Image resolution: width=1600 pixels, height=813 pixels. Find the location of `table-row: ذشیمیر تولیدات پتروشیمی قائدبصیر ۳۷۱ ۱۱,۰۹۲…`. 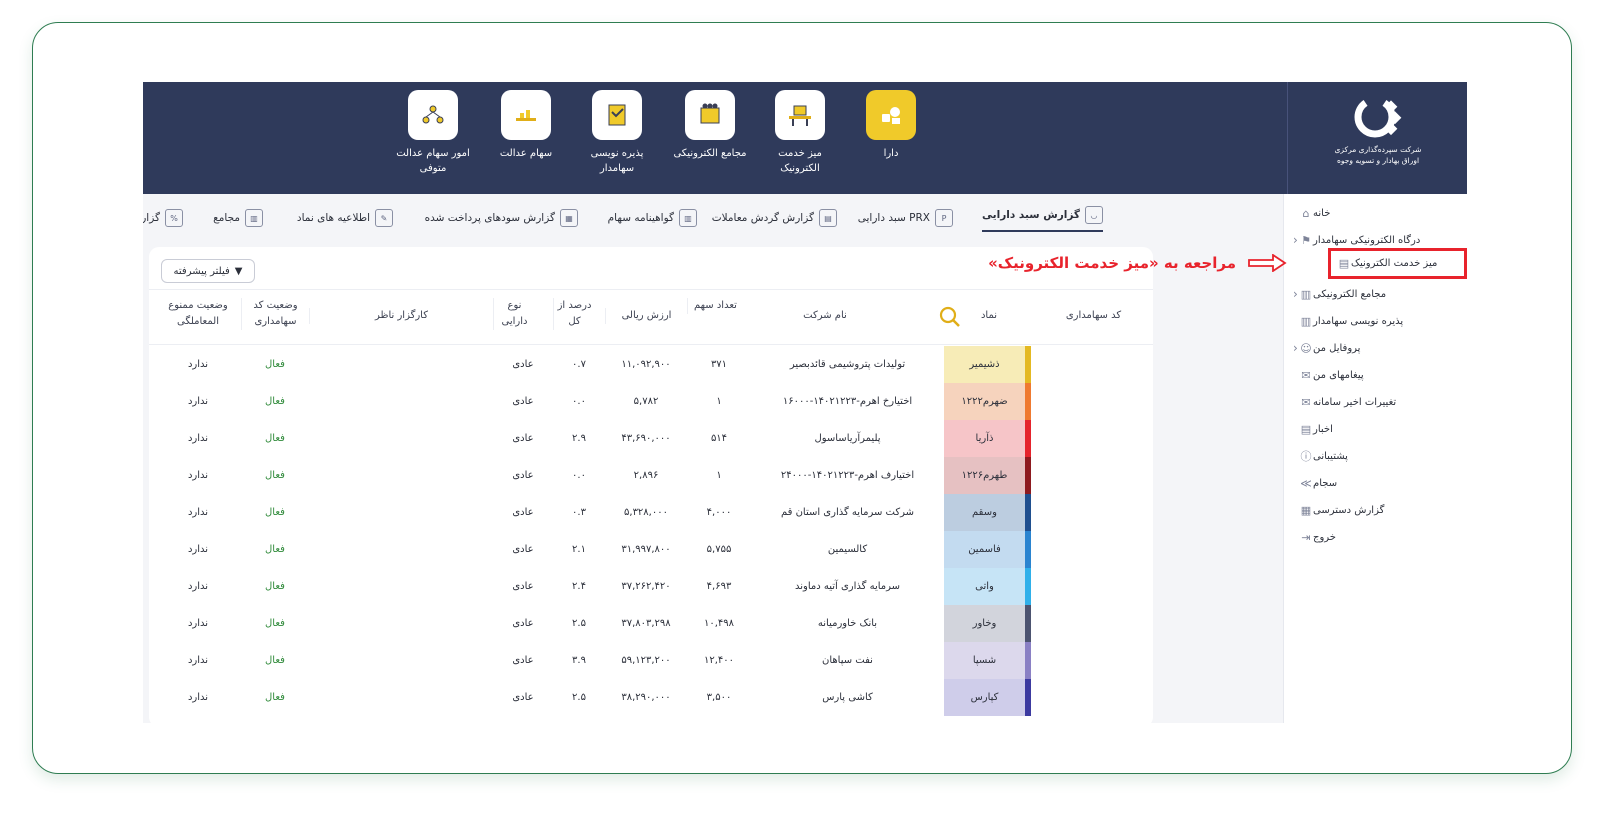

table-row: ذشیمیر تولیدات پتروشیمی قائدبصیر ۳۷۱ ۱۱,۰۹۲… is located at coordinates (651, 364).